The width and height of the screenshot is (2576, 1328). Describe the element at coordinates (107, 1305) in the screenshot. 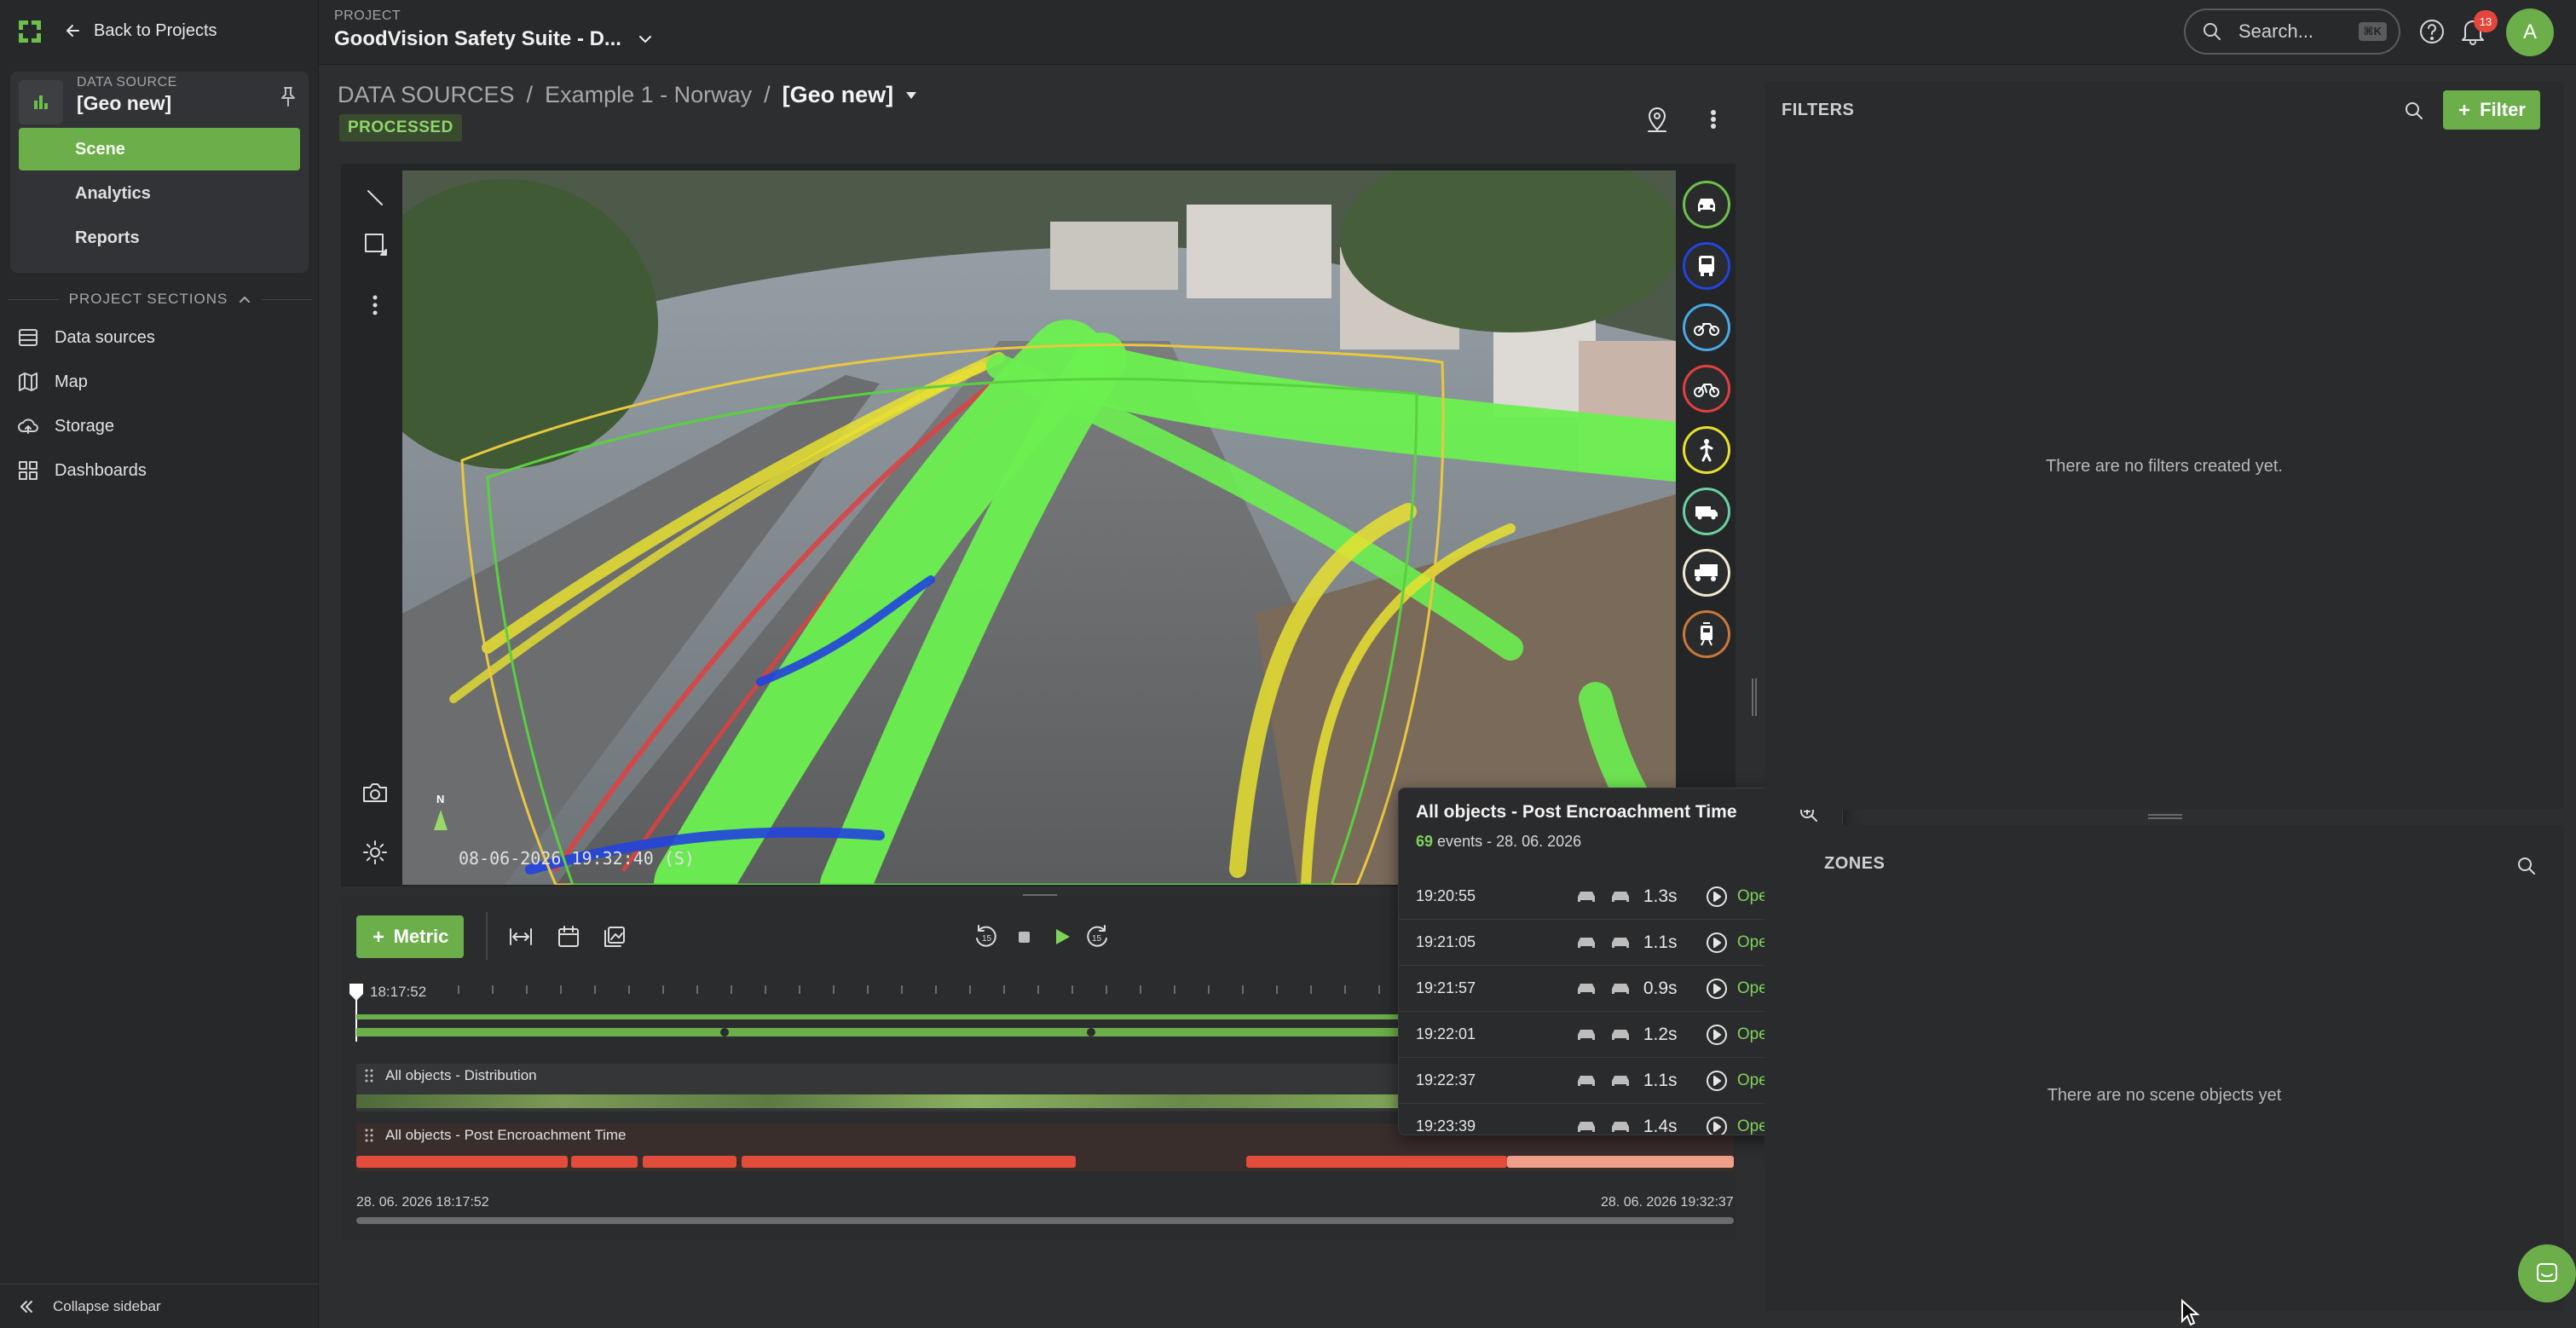

I see `collapse-sidebar-label: Collapse sidebar` at that location.